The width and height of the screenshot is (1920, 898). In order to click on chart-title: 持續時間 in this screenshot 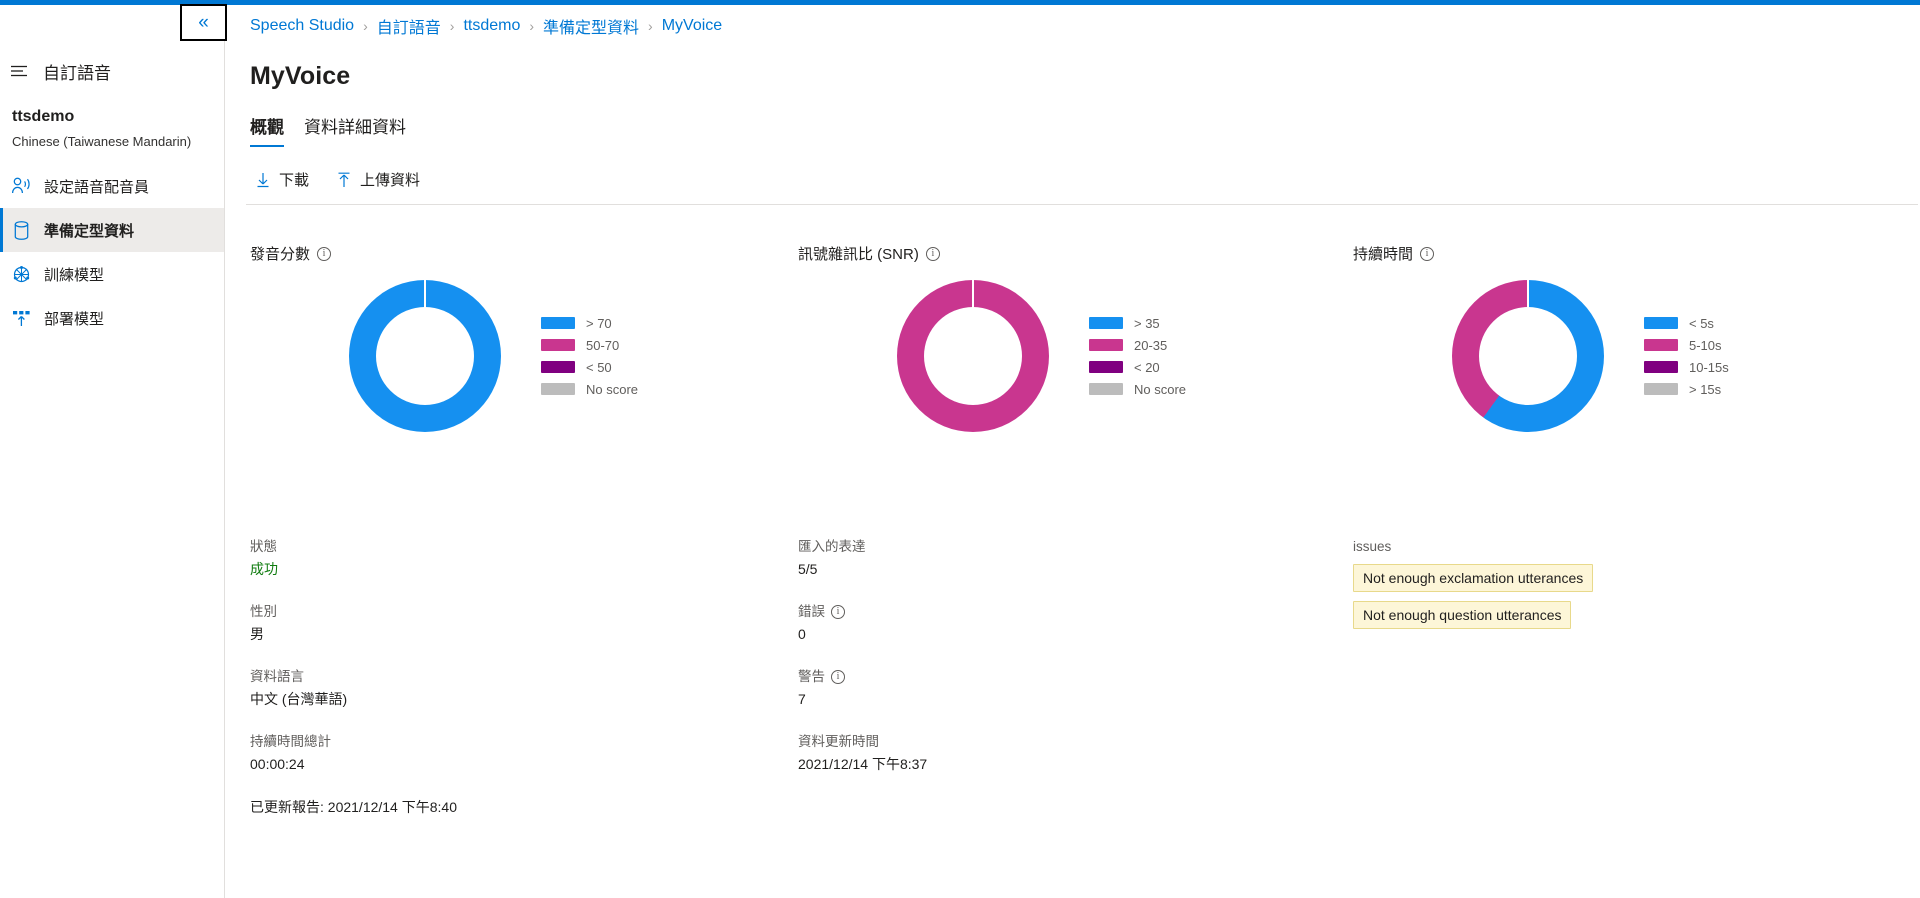, I will do `click(1383, 254)`.